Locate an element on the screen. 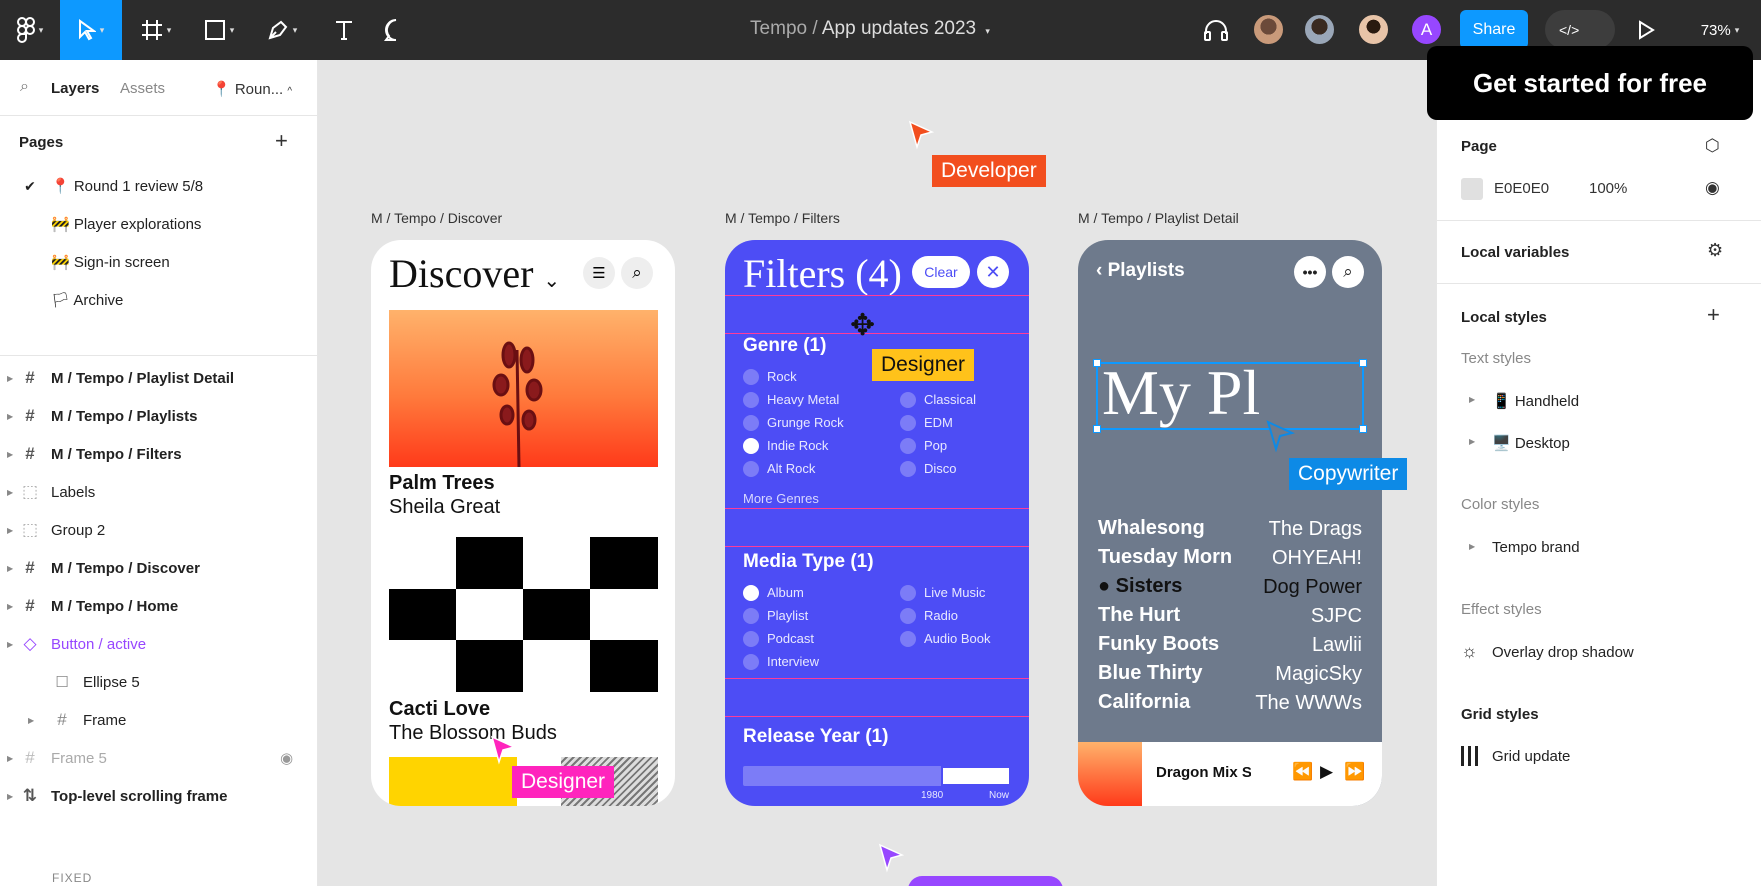  song-title: California is located at coordinates (1144, 702).